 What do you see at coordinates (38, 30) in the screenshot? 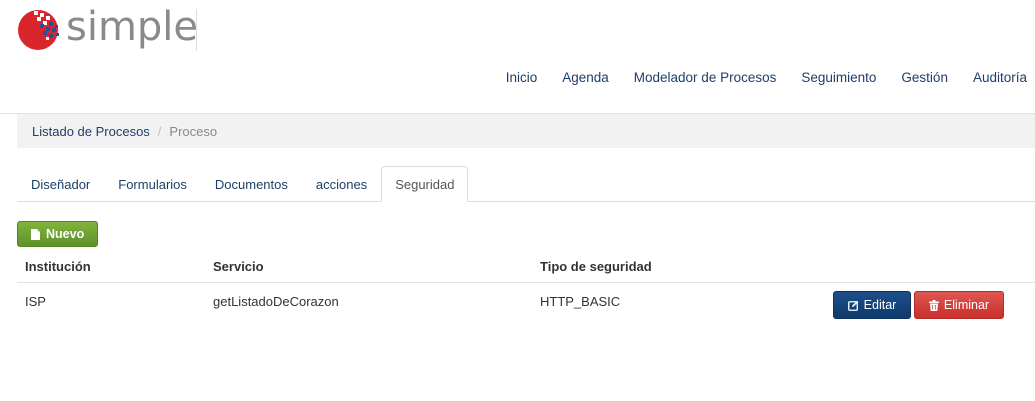
I see `logo-icon` at bounding box center [38, 30].